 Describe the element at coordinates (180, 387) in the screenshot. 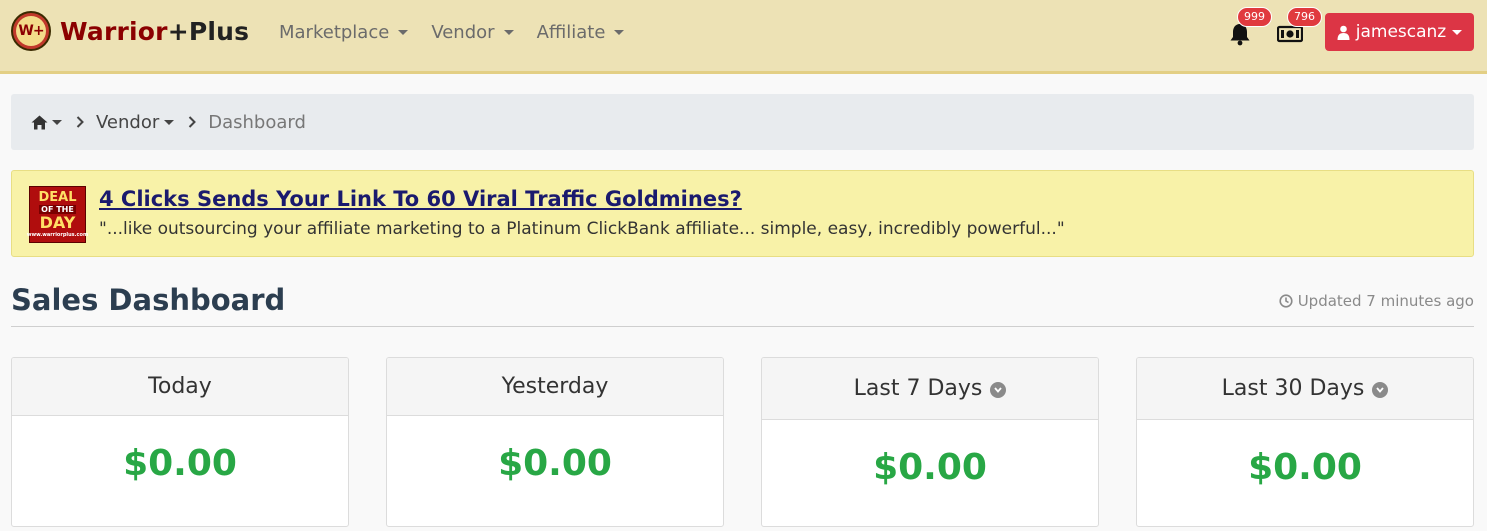

I see `card-header: Today` at that location.